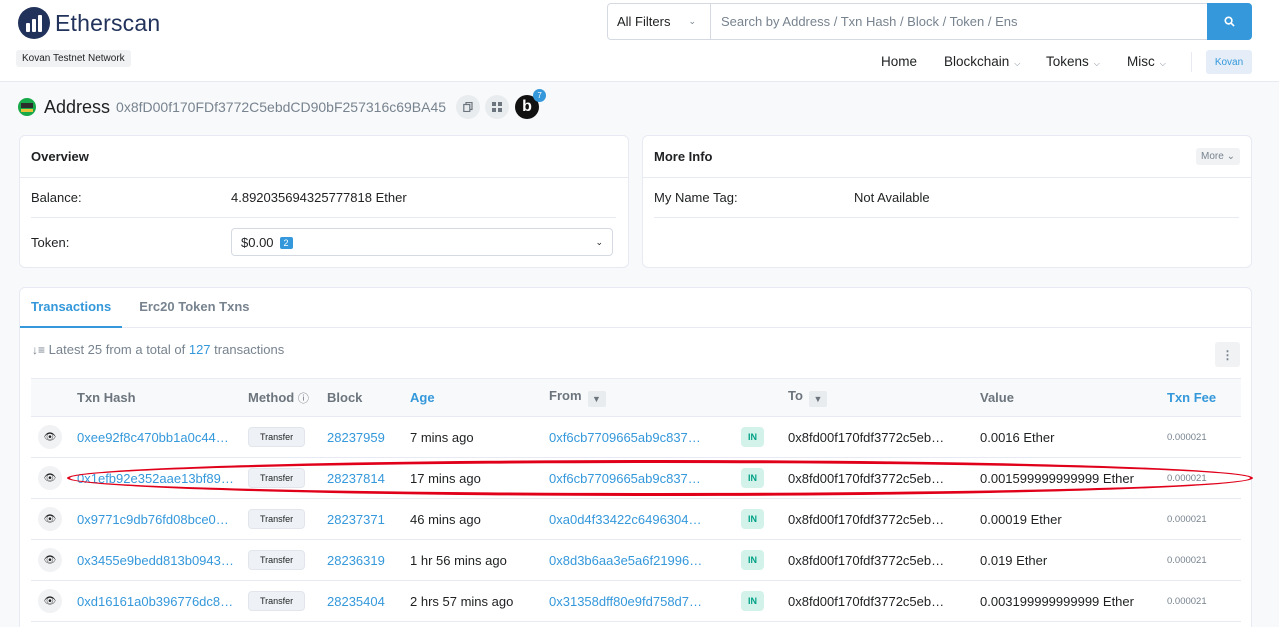  What do you see at coordinates (479, 437) in the screenshot?
I see `age-cell: 7 mins ago` at bounding box center [479, 437].